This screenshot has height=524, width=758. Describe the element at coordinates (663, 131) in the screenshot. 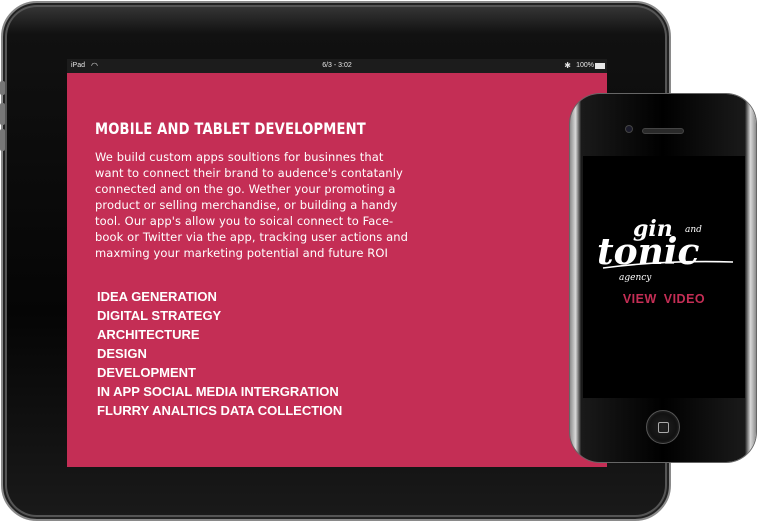

I see `speaker-grille` at that location.